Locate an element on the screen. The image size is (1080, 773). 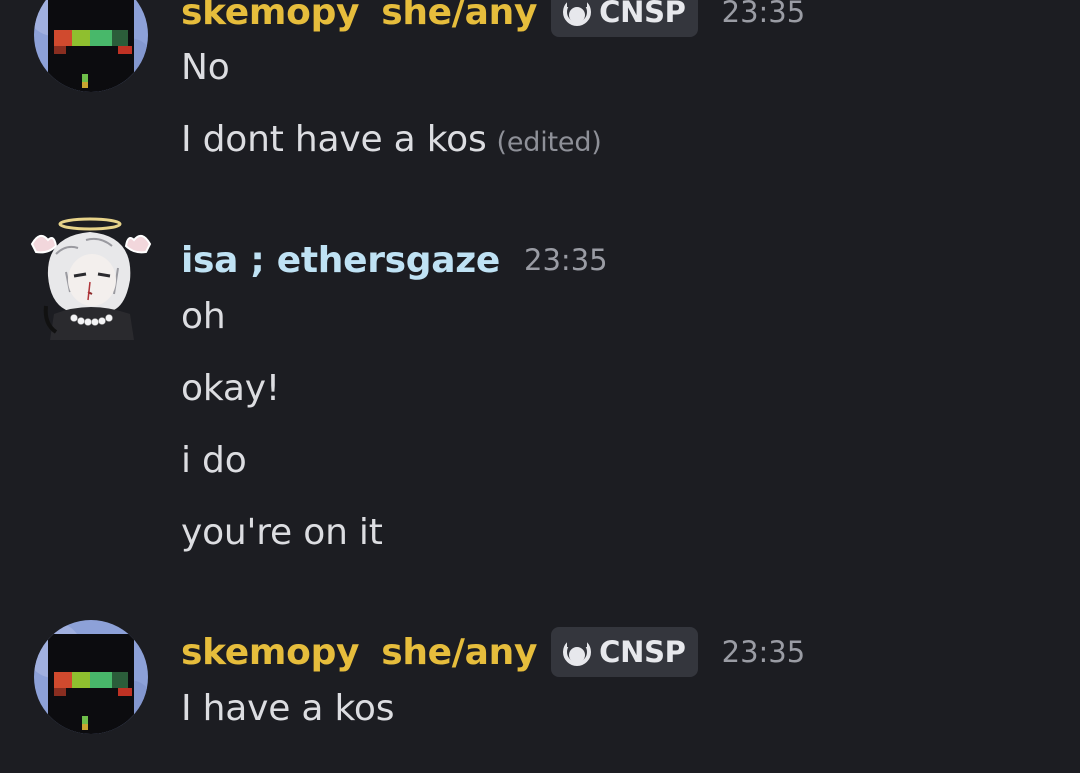
message-line: i do is located at coordinates (214, 460).